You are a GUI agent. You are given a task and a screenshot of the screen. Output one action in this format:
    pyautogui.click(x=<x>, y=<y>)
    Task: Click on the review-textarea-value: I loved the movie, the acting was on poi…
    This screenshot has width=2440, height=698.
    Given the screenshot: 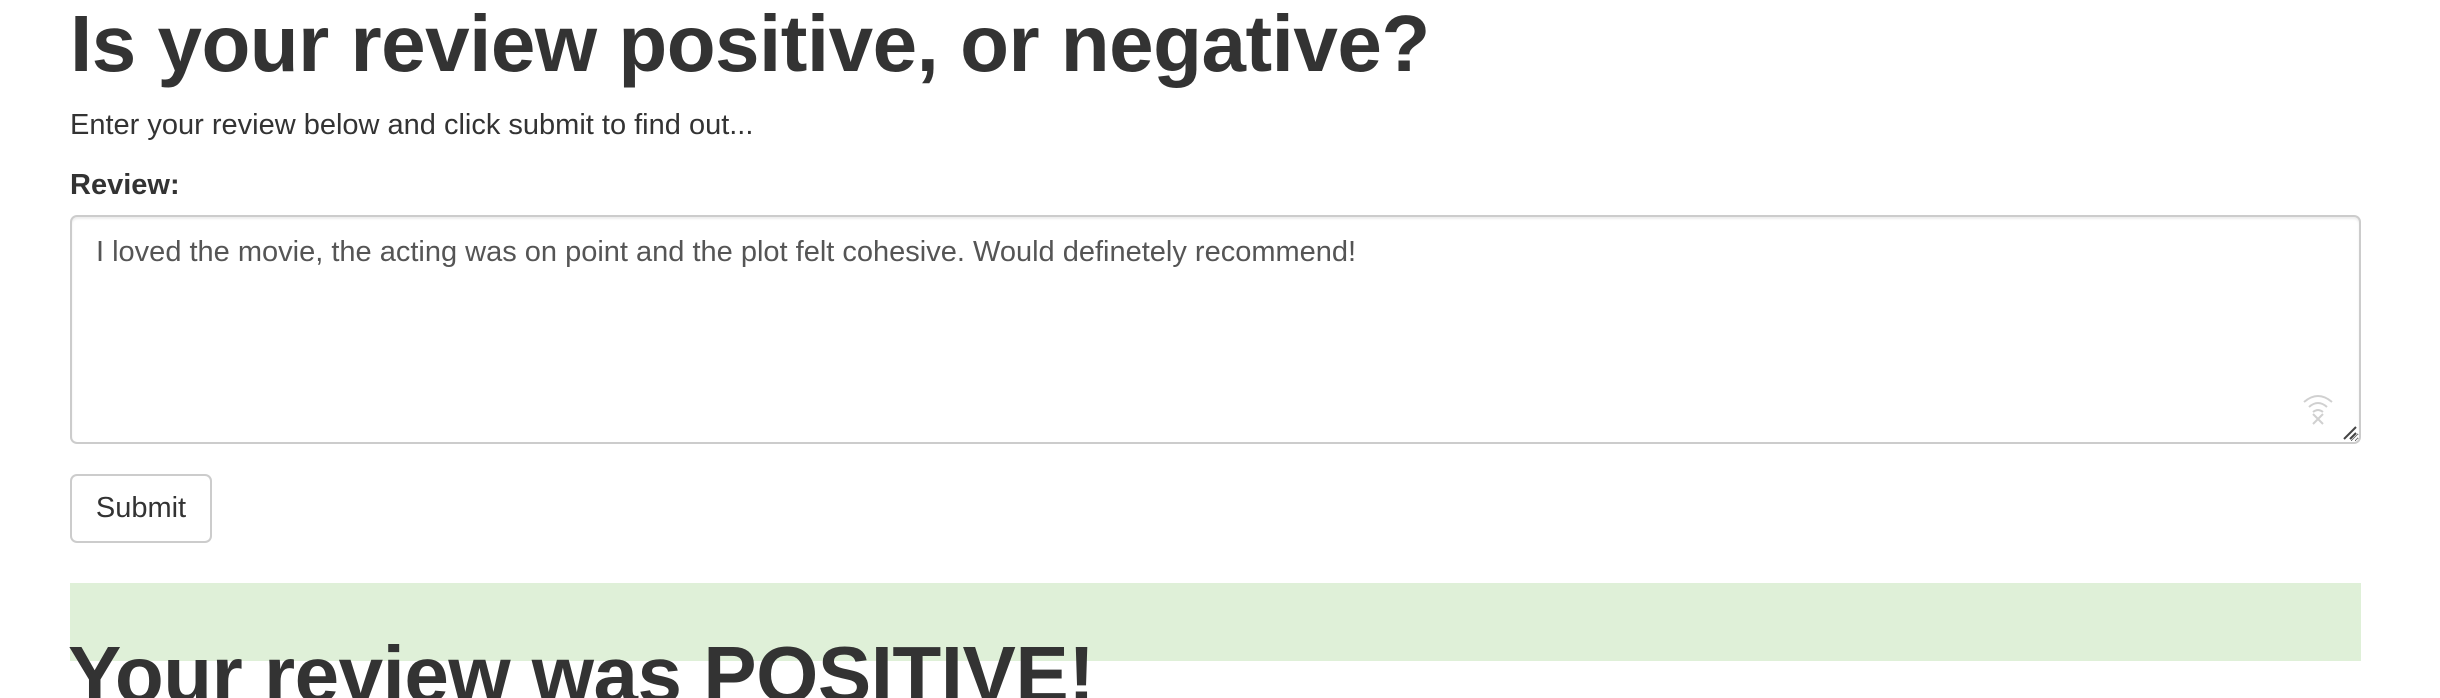 What is the action you would take?
    pyautogui.click(x=726, y=252)
    